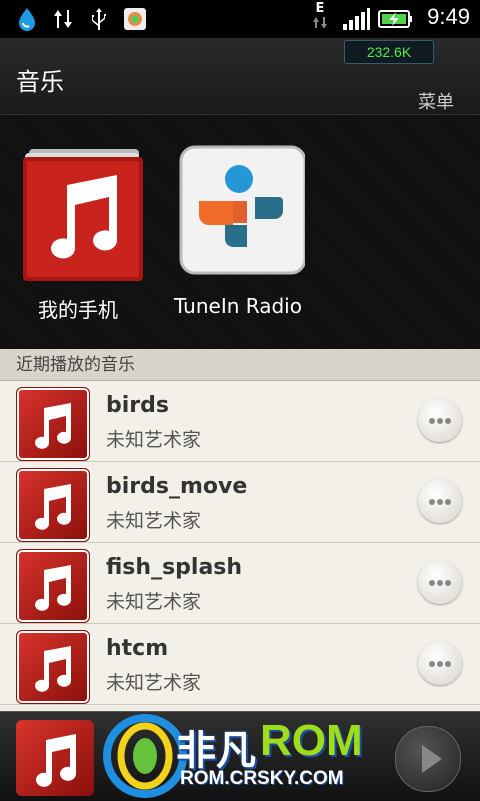 The height and width of the screenshot is (801, 480). What do you see at coordinates (240, 502) in the screenshot?
I see `track-row: birds_move 未知艺术家` at bounding box center [240, 502].